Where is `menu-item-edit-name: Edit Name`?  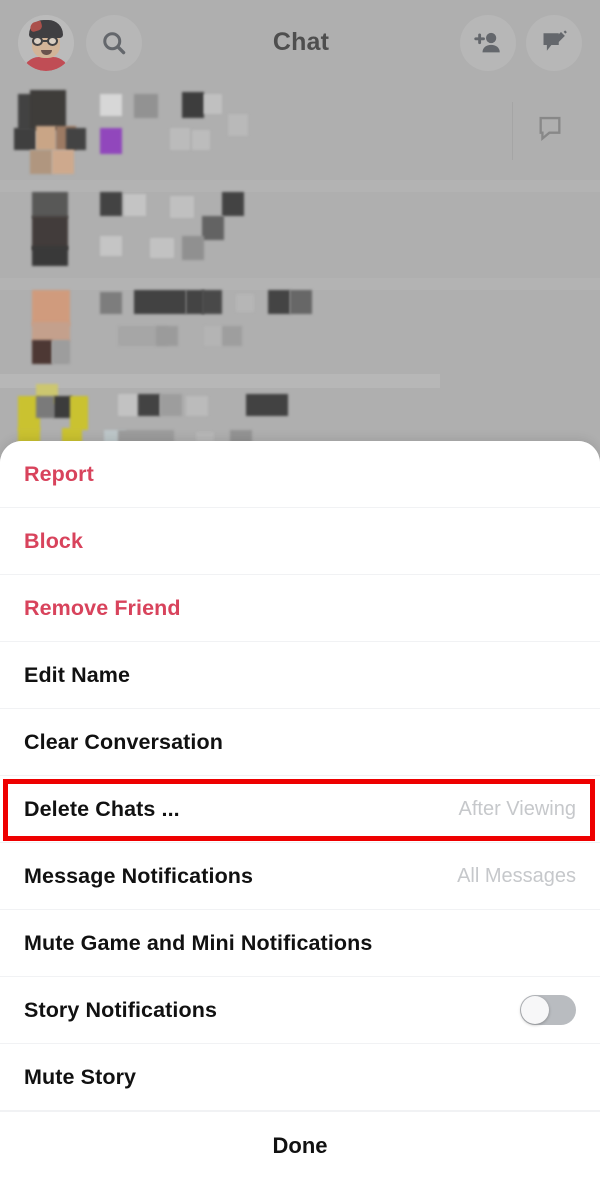
menu-item-edit-name: Edit Name is located at coordinates (300, 675).